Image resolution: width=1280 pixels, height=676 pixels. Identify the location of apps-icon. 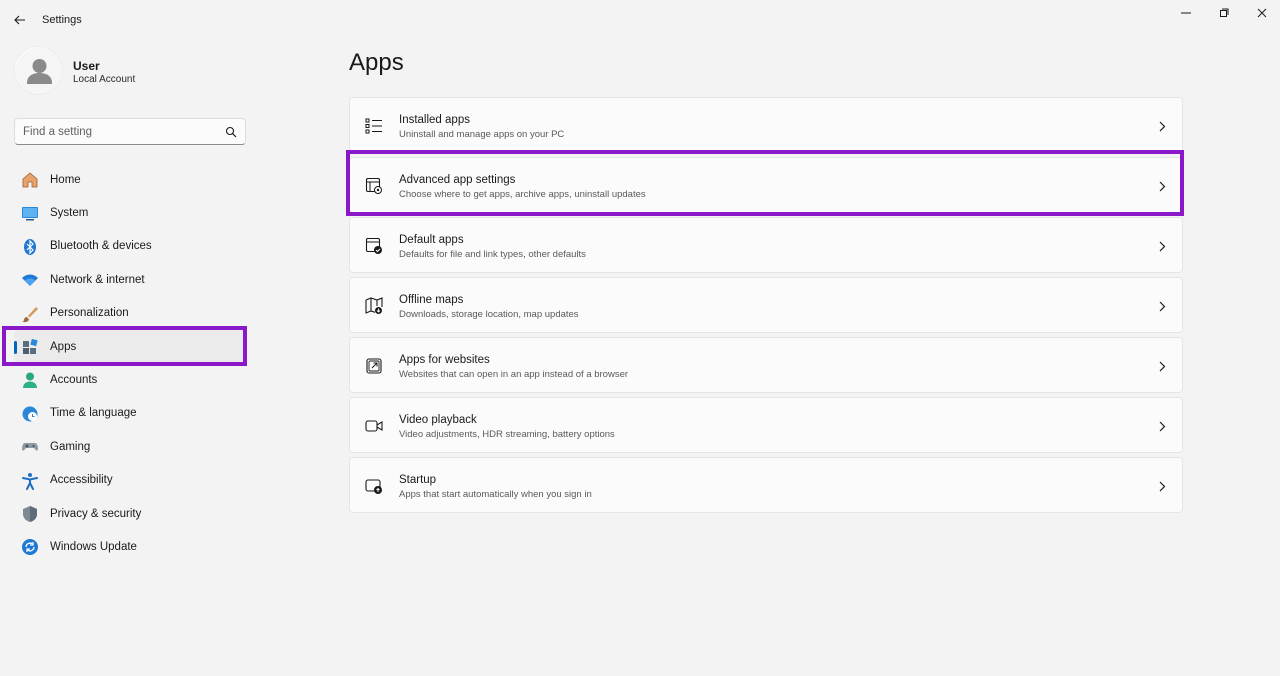
(30, 347).